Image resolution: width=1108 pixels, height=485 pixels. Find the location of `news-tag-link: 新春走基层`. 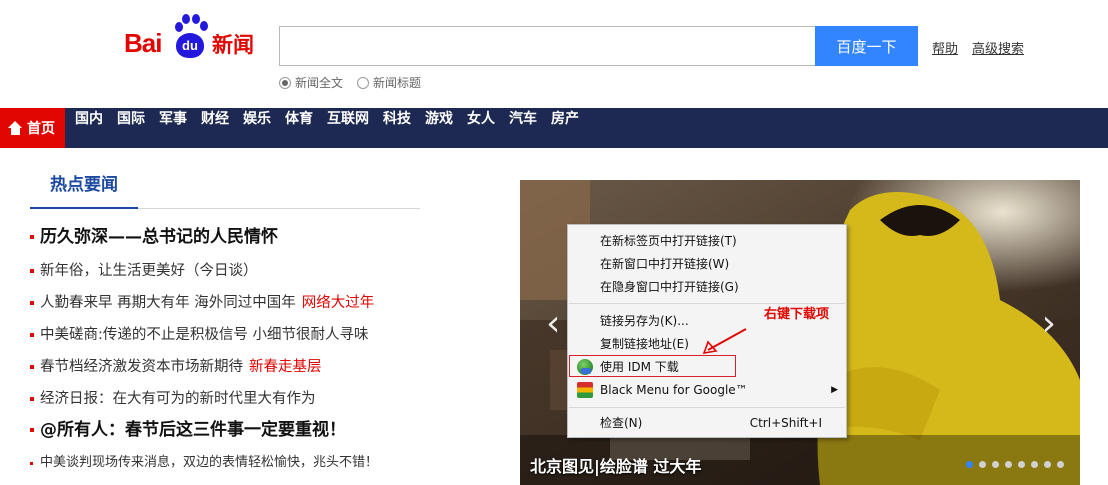

news-tag-link: 新春走基层 is located at coordinates (285, 367).